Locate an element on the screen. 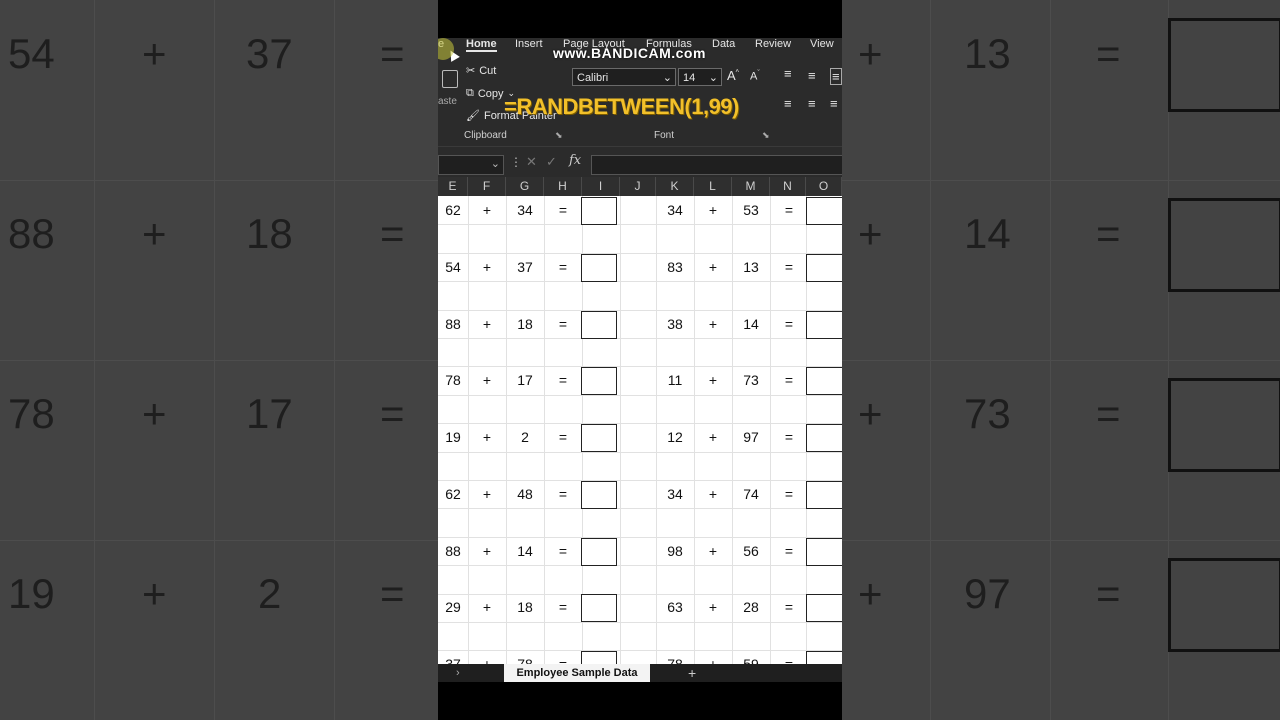 This screenshot has height=720, width=1280. sheet-tab-employee-sample-data: Employee Sample Data is located at coordinates (577, 673).